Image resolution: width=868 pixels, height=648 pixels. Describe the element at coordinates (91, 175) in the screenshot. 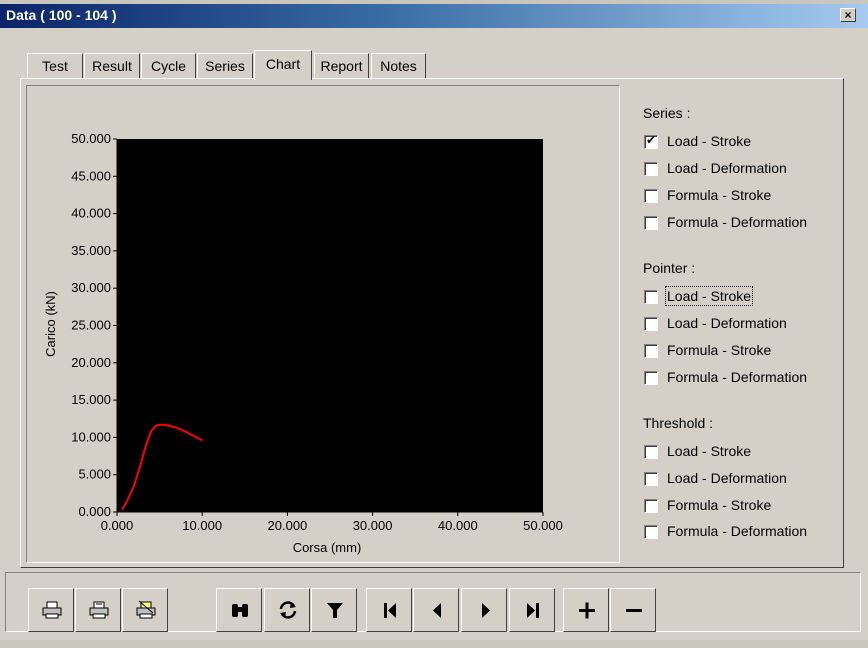

I see `y-tick-label: 45.000` at that location.